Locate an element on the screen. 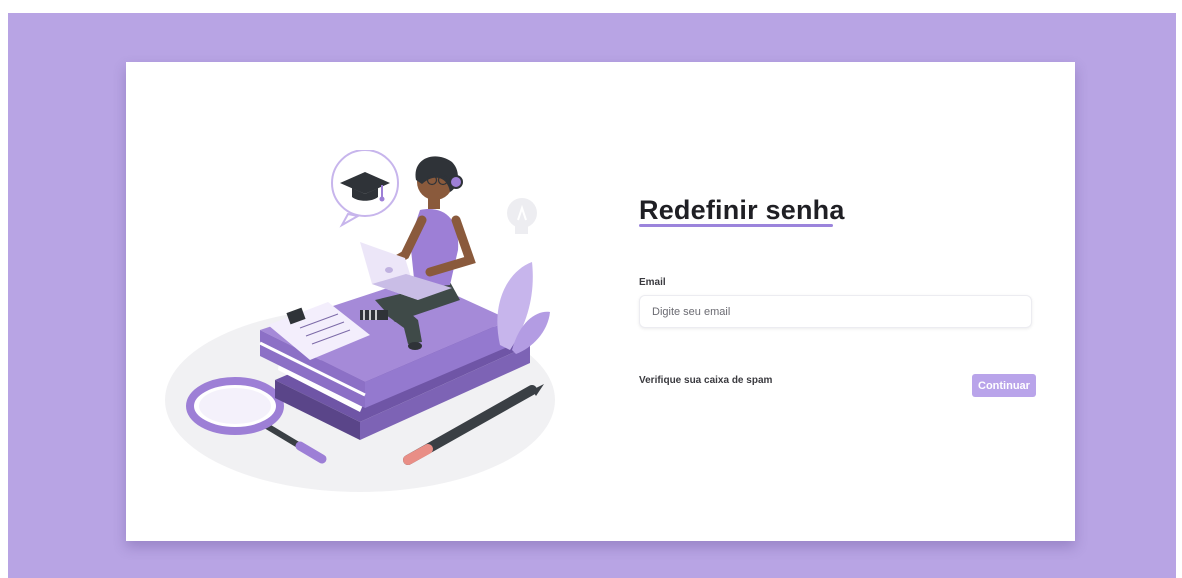  lightbulb-icon is located at coordinates (522, 216).